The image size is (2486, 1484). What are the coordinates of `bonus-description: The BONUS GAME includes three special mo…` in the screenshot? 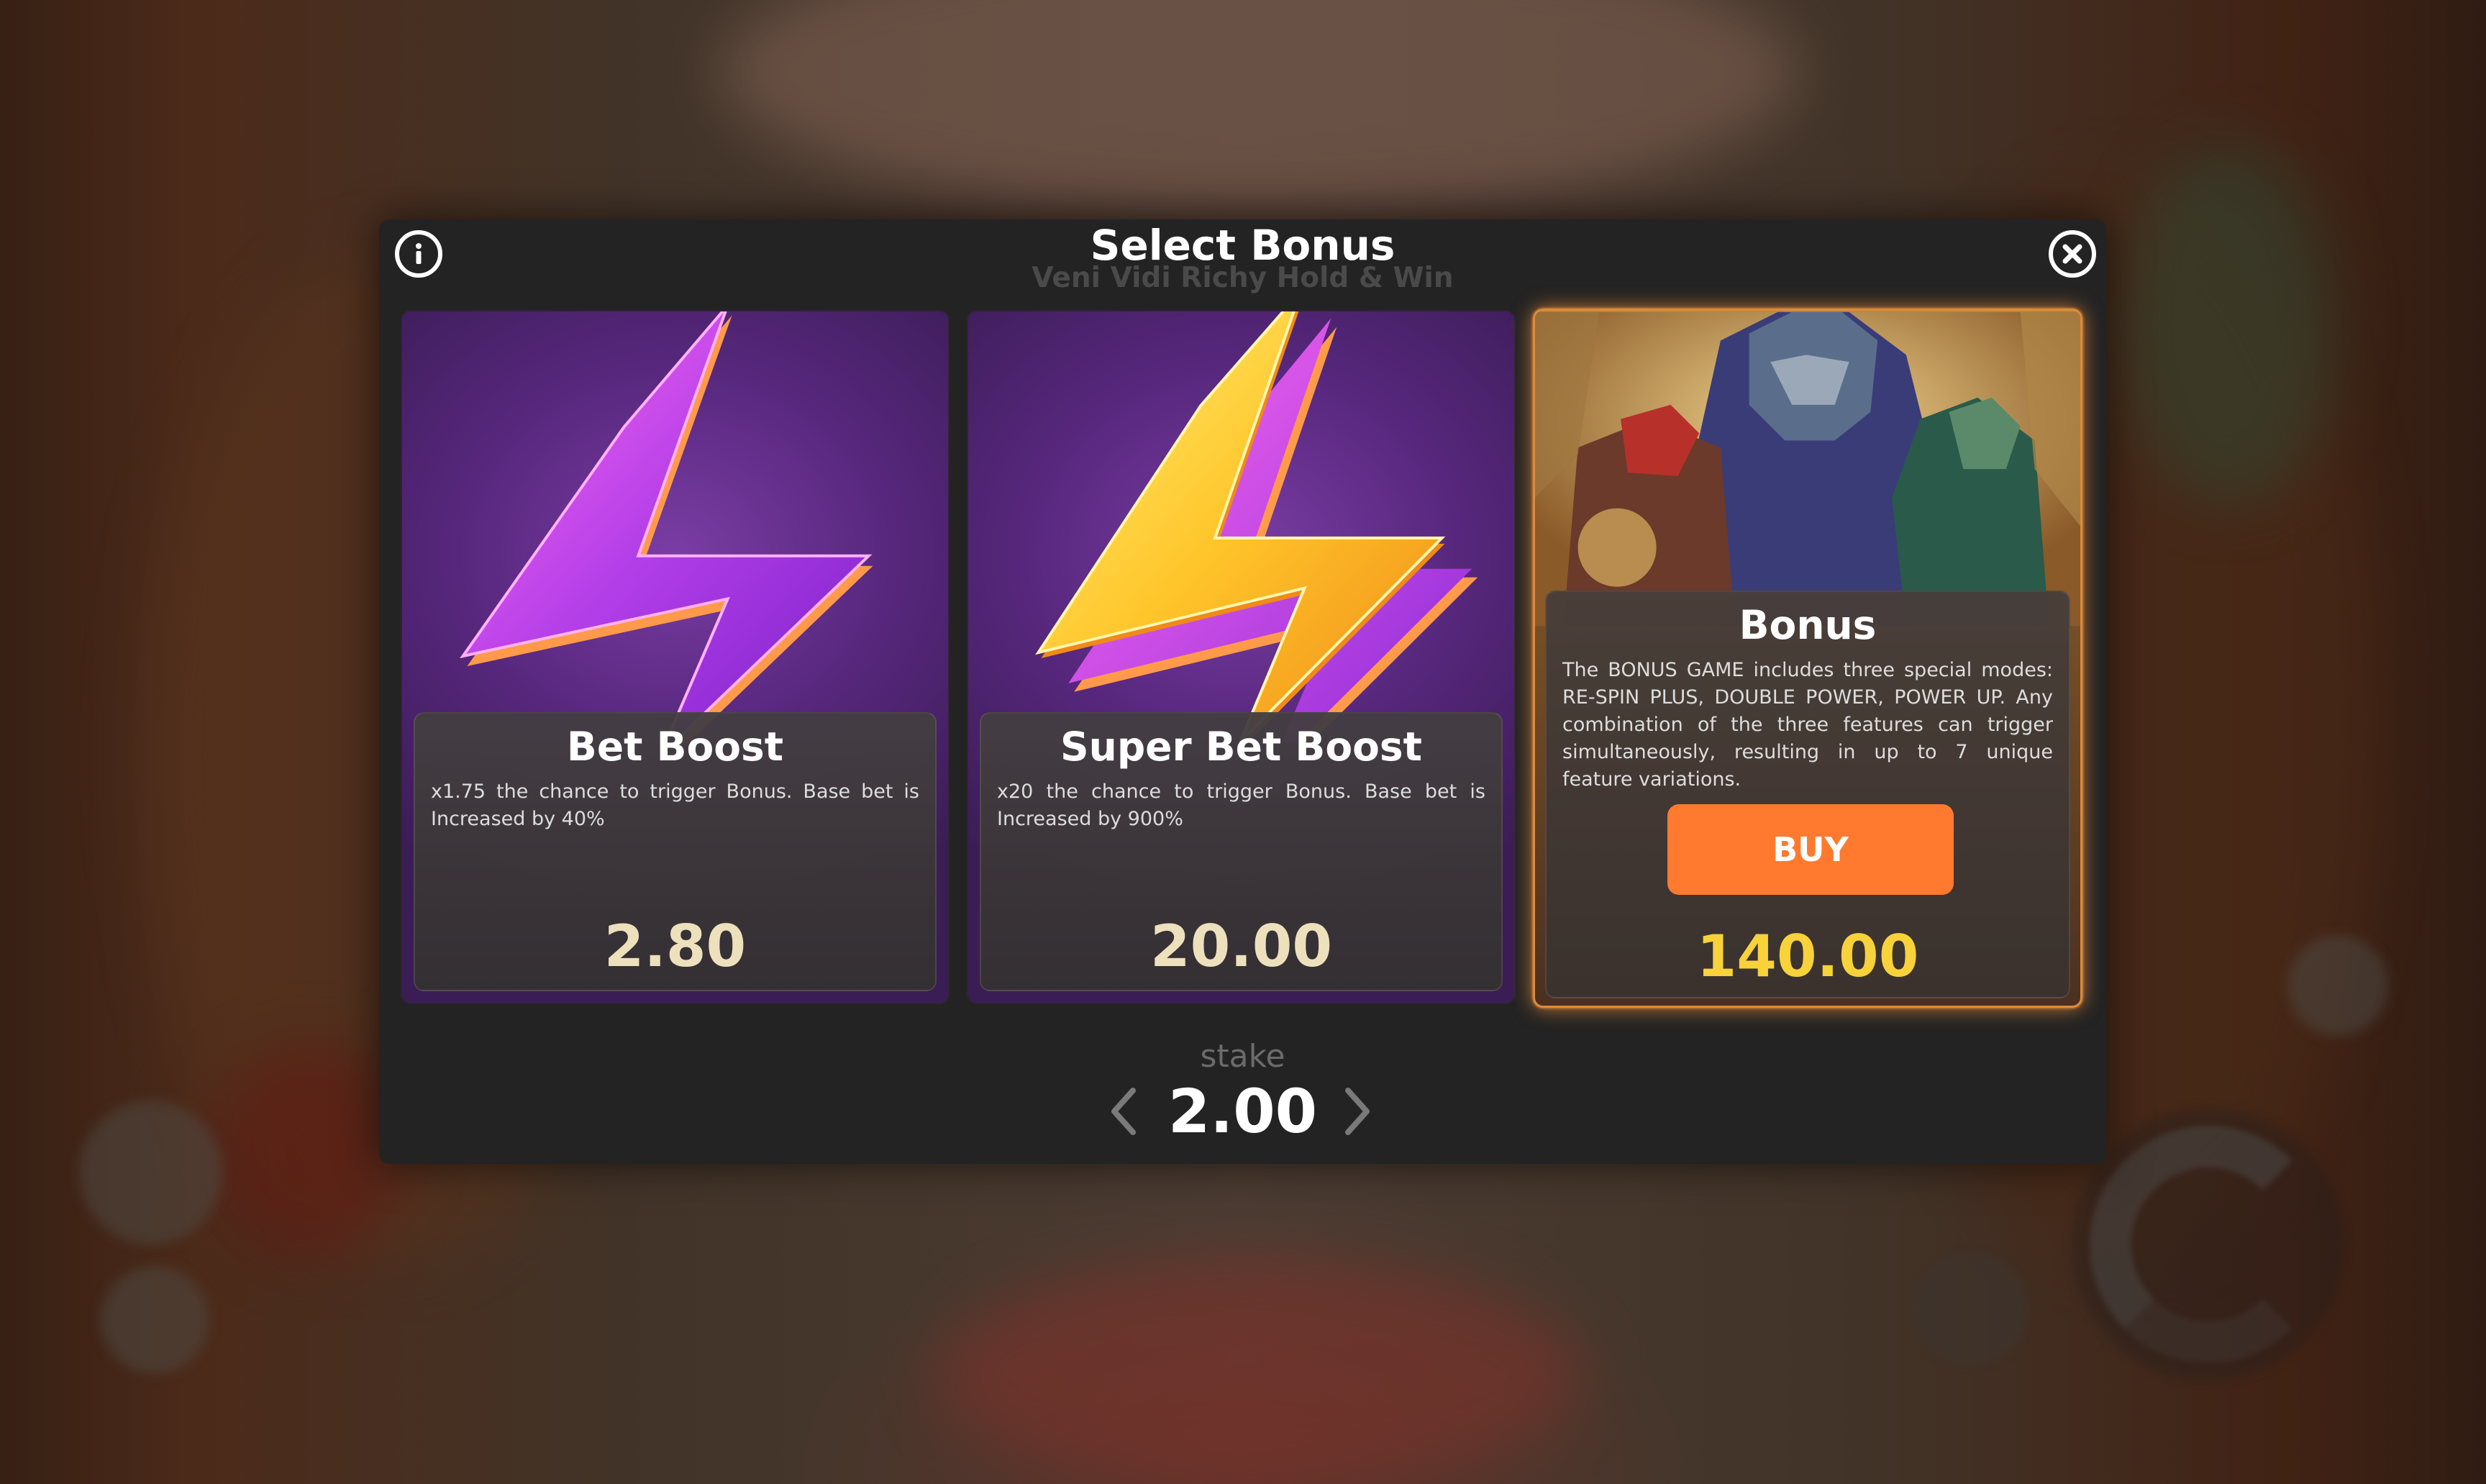 It's located at (1807, 725).